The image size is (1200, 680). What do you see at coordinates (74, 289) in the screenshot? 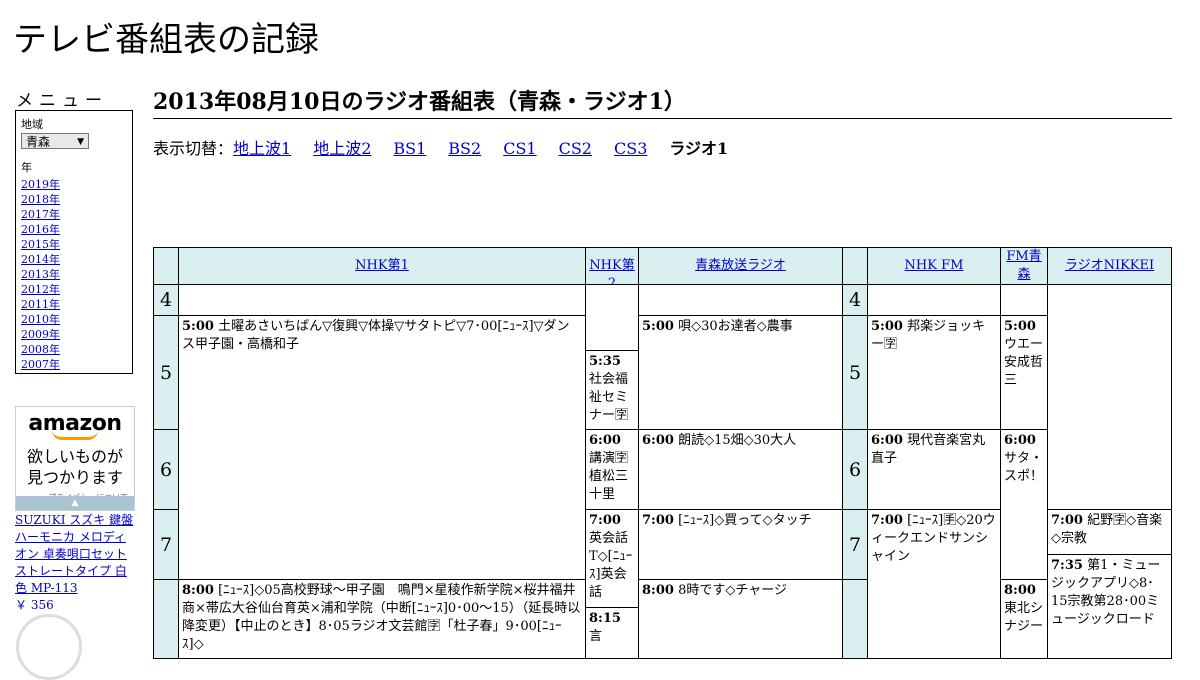
I see `year-link: 2012年` at bounding box center [74, 289].